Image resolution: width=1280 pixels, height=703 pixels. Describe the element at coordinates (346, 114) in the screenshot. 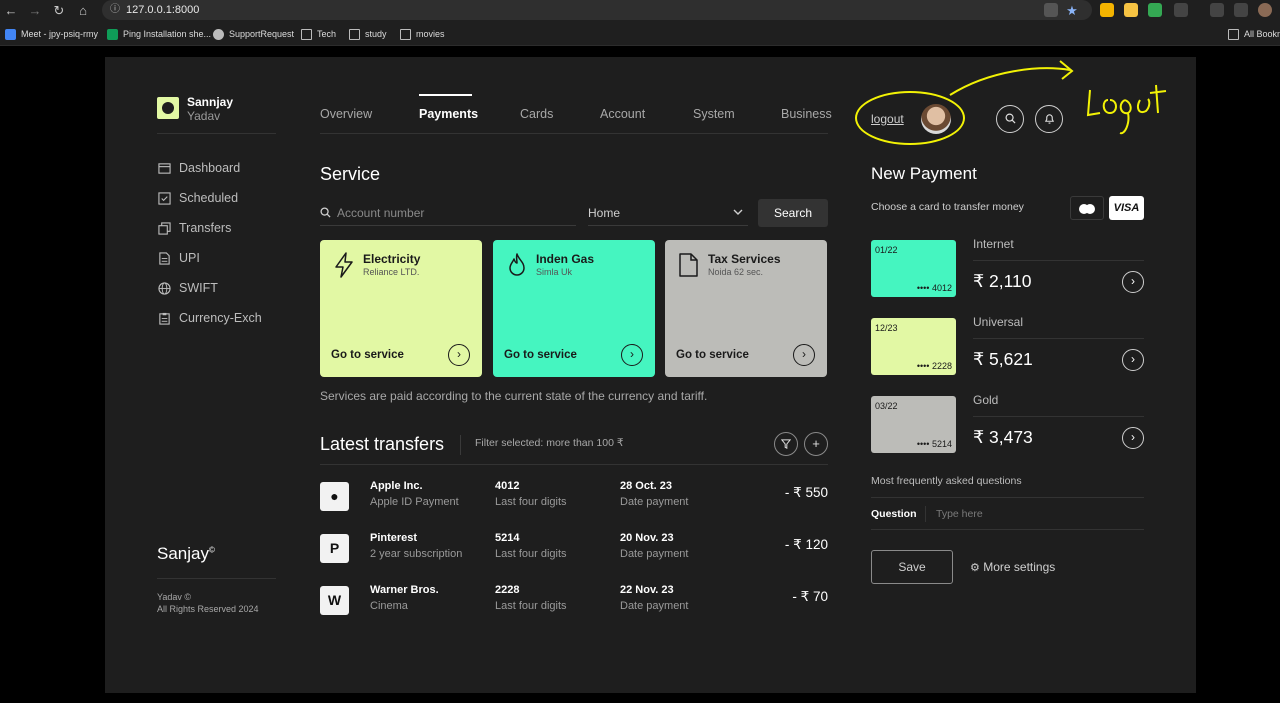

I see `tab-overview: Overview` at that location.